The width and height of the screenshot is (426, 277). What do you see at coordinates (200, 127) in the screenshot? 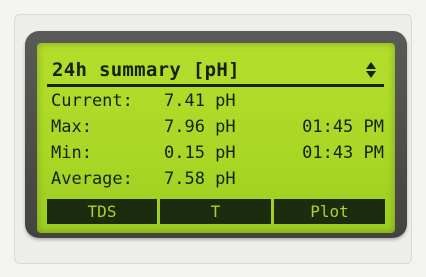
I see `reading-value: 7.96 pH` at bounding box center [200, 127].